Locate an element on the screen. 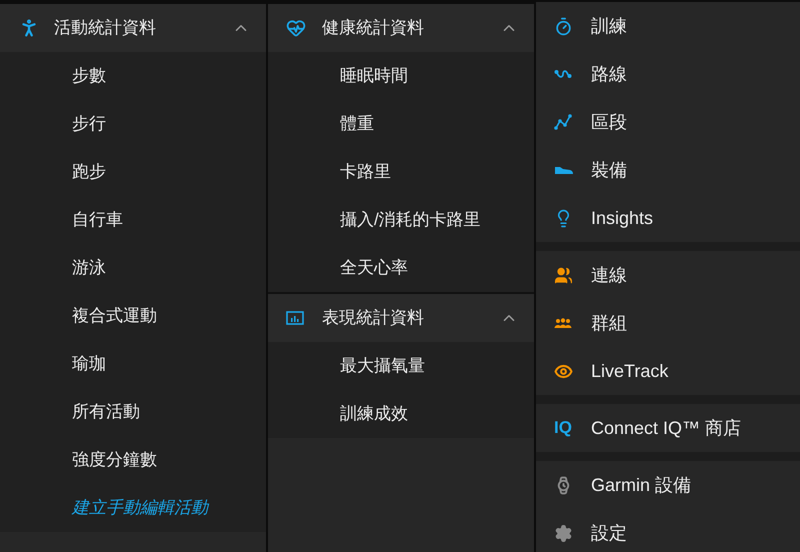 This screenshot has width=800, height=552. settings-icon is located at coordinates (563, 533).